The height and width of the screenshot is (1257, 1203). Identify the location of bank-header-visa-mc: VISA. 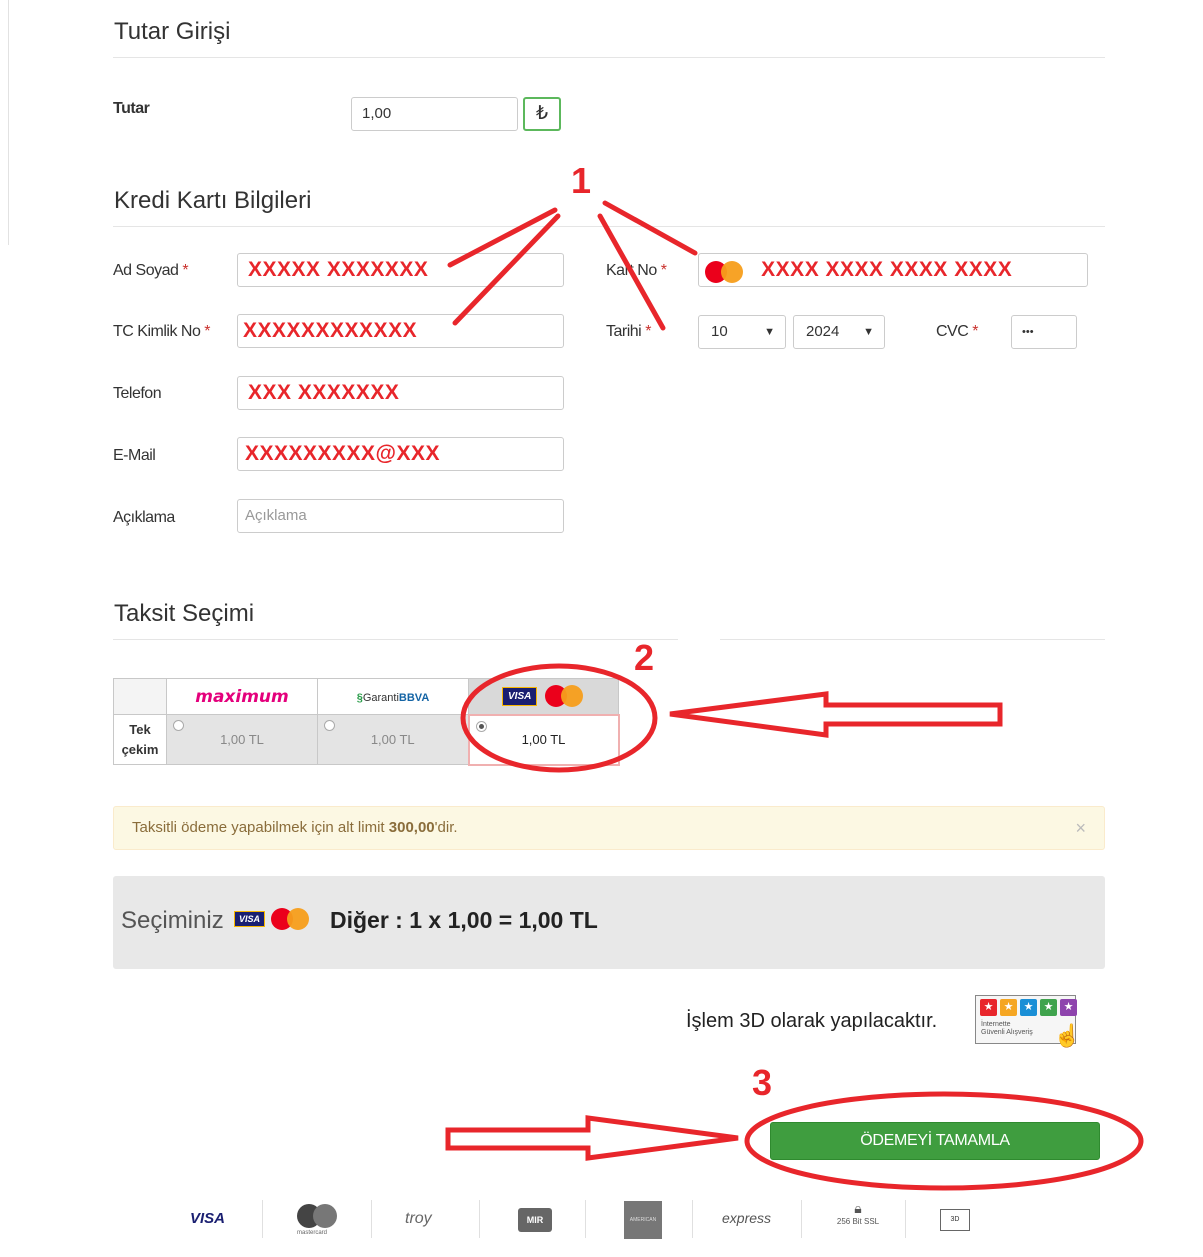
(543, 696).